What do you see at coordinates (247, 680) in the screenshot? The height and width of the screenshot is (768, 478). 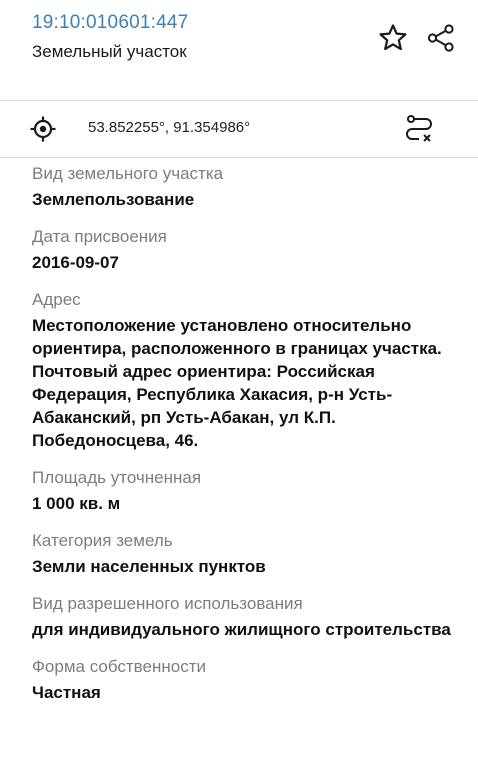 I see `field-ownership-form: Форма собственности Частная` at bounding box center [247, 680].